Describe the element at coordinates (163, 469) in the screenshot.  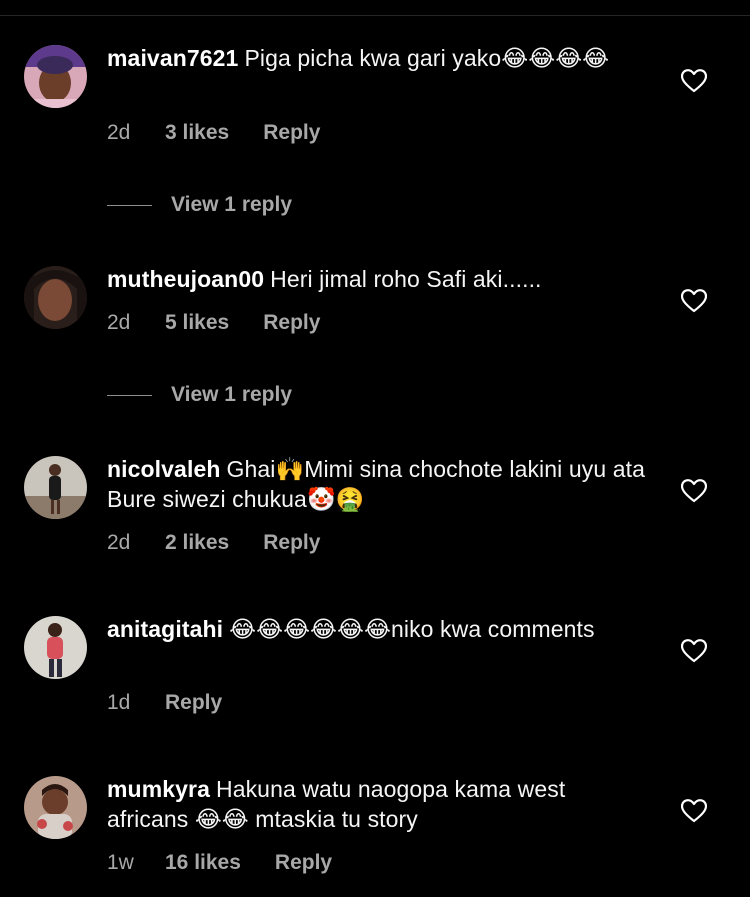
I see `comment-username: nicolvaleh` at that location.